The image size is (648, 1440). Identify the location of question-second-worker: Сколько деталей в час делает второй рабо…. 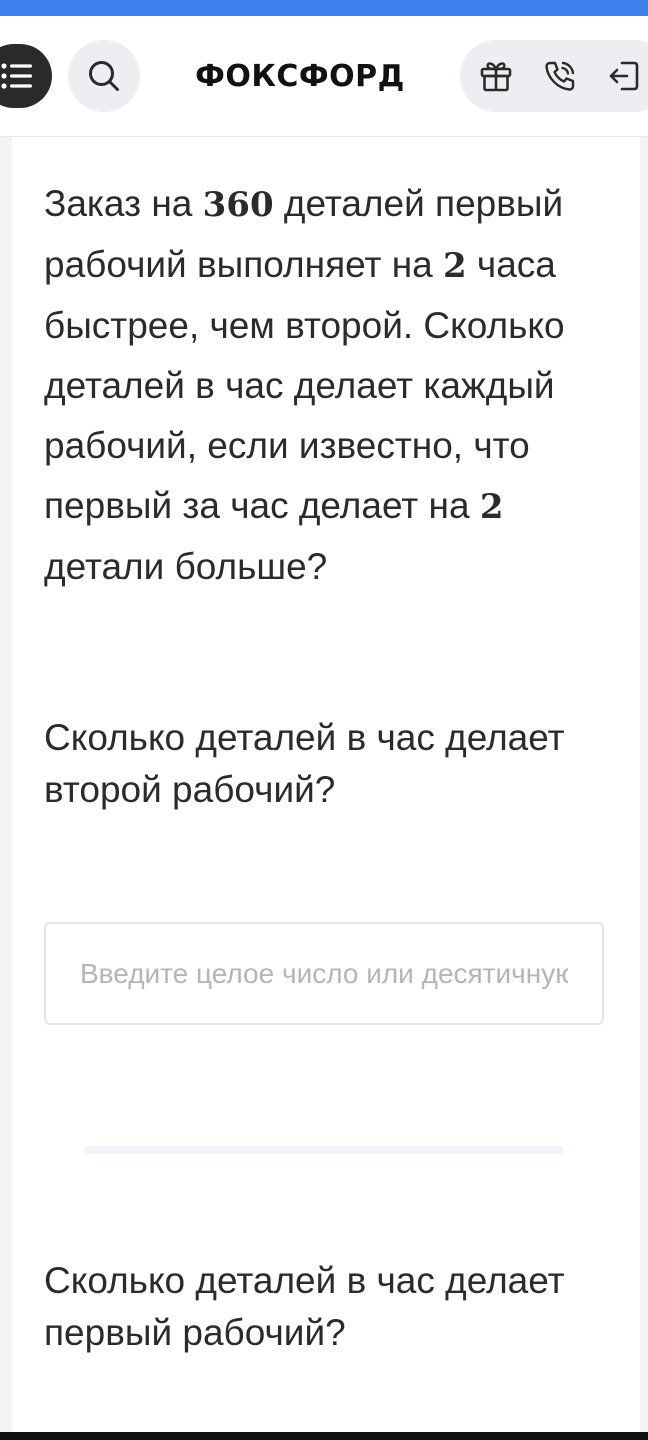
(304, 763).